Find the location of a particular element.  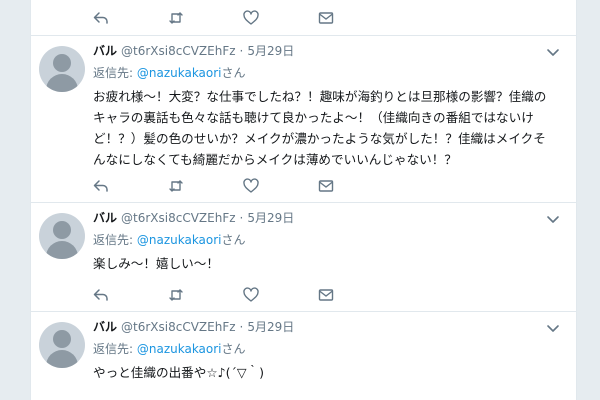

tweet-text: やっと佳織の出番や☆♪(´▽｀) is located at coordinates (179, 372).